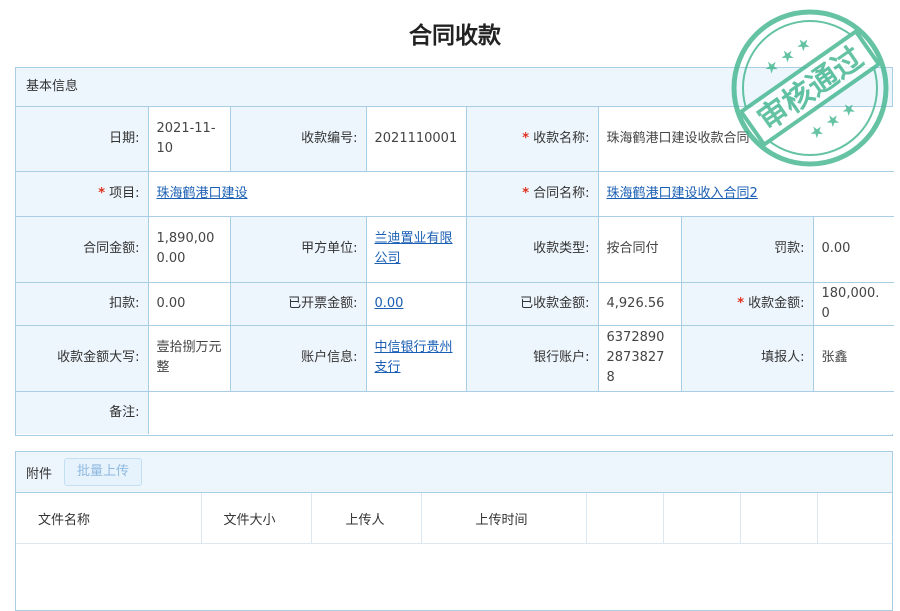 This screenshot has height=611, width=900. What do you see at coordinates (853, 303) in the screenshot?
I see `collect-value: 180,000.0` at bounding box center [853, 303].